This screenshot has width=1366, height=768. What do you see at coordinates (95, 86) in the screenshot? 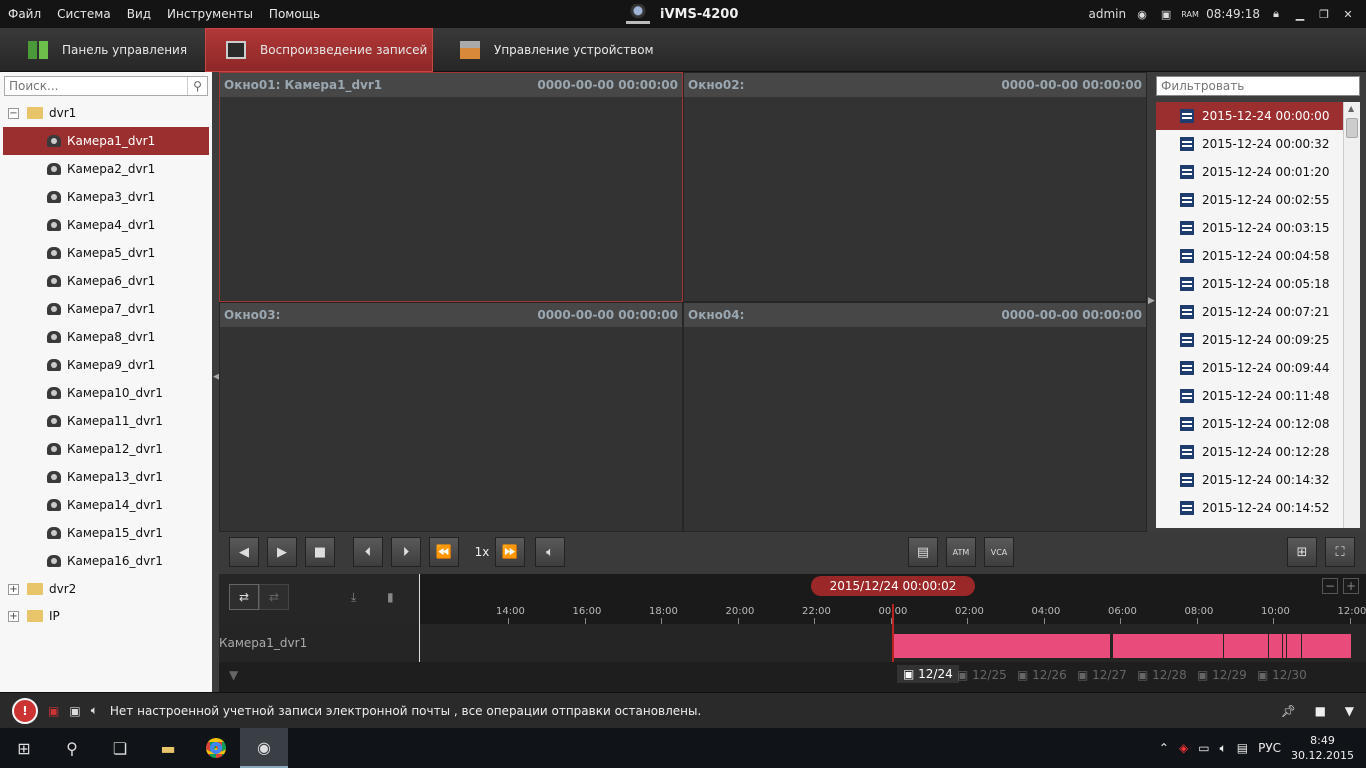
I see `search-input` at bounding box center [95, 86].